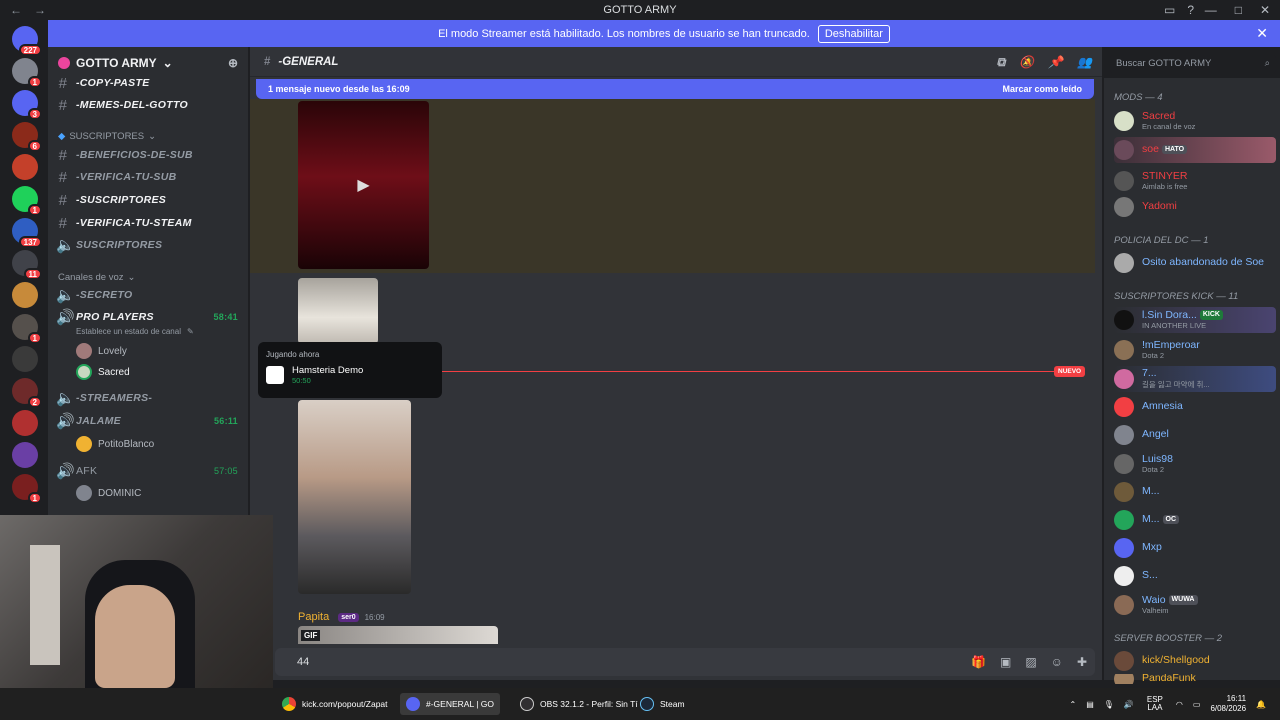  I want to click on channel-copy-paste: # -COPY-PASTE, so click(151, 83).